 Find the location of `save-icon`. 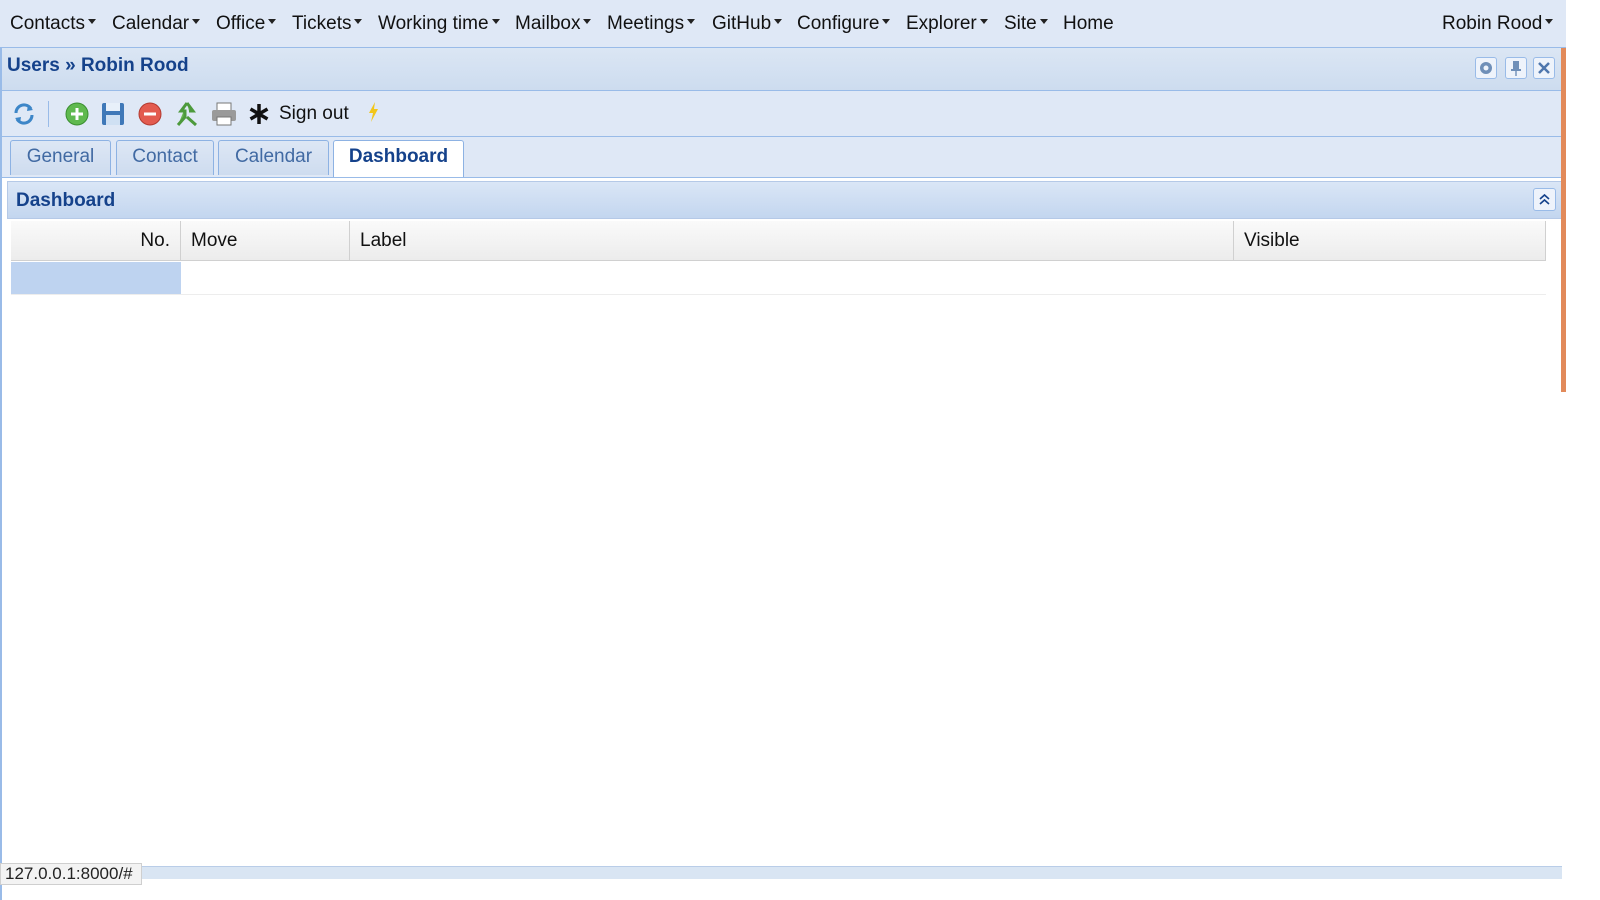

save-icon is located at coordinates (113, 114).